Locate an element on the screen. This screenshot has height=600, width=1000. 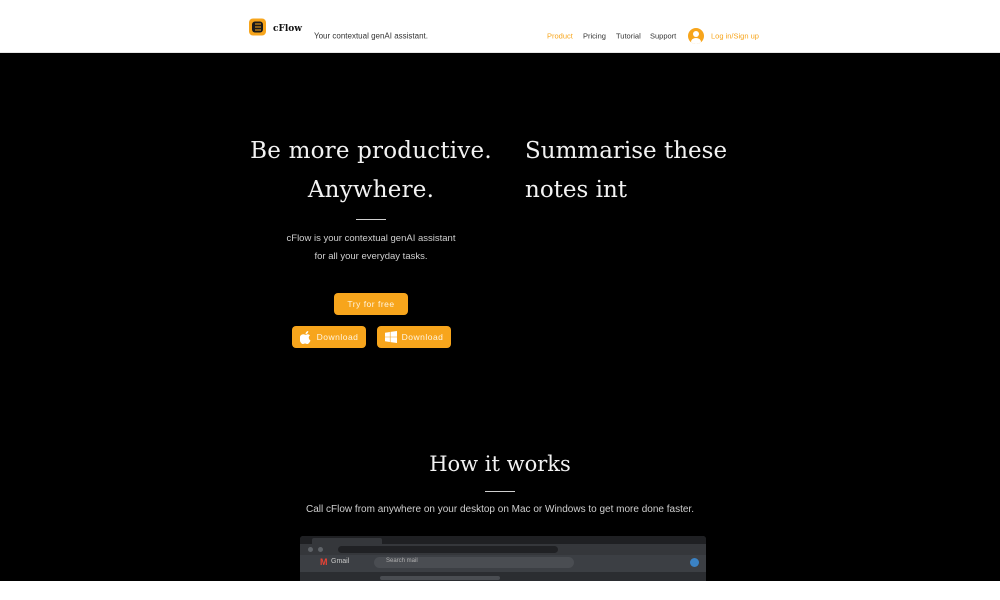
user-avatar-icon is located at coordinates (696, 36).